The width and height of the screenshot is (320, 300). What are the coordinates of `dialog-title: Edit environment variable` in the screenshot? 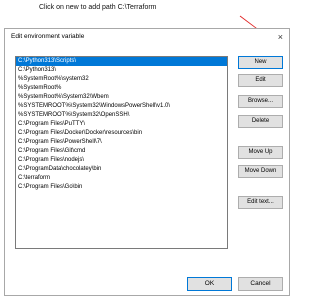 It's located at (48, 36).